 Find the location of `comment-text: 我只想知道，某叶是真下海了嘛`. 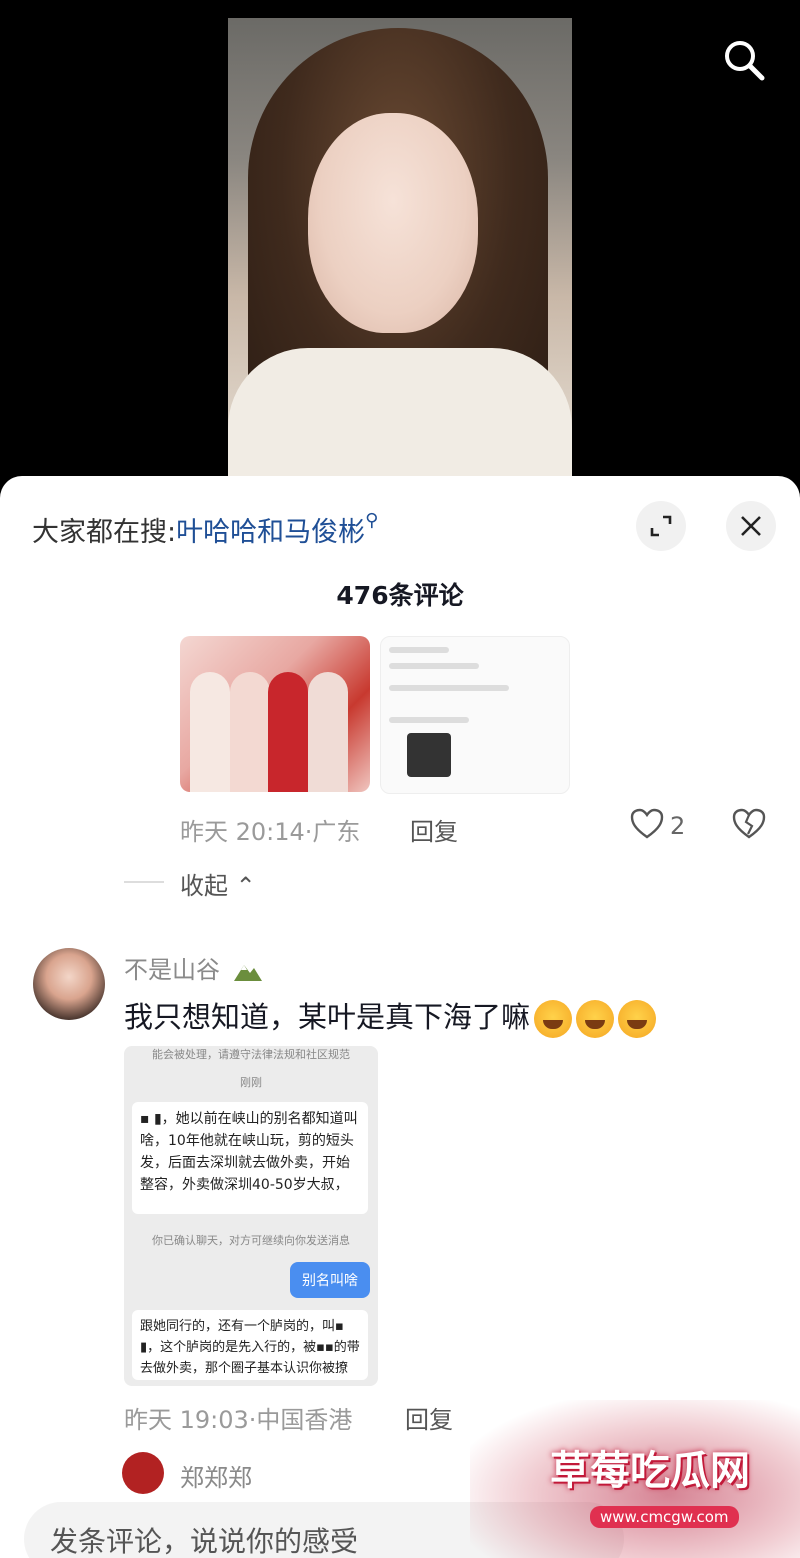

comment-text: 我只想知道，某叶是真下海了嘛 is located at coordinates (390, 1016).